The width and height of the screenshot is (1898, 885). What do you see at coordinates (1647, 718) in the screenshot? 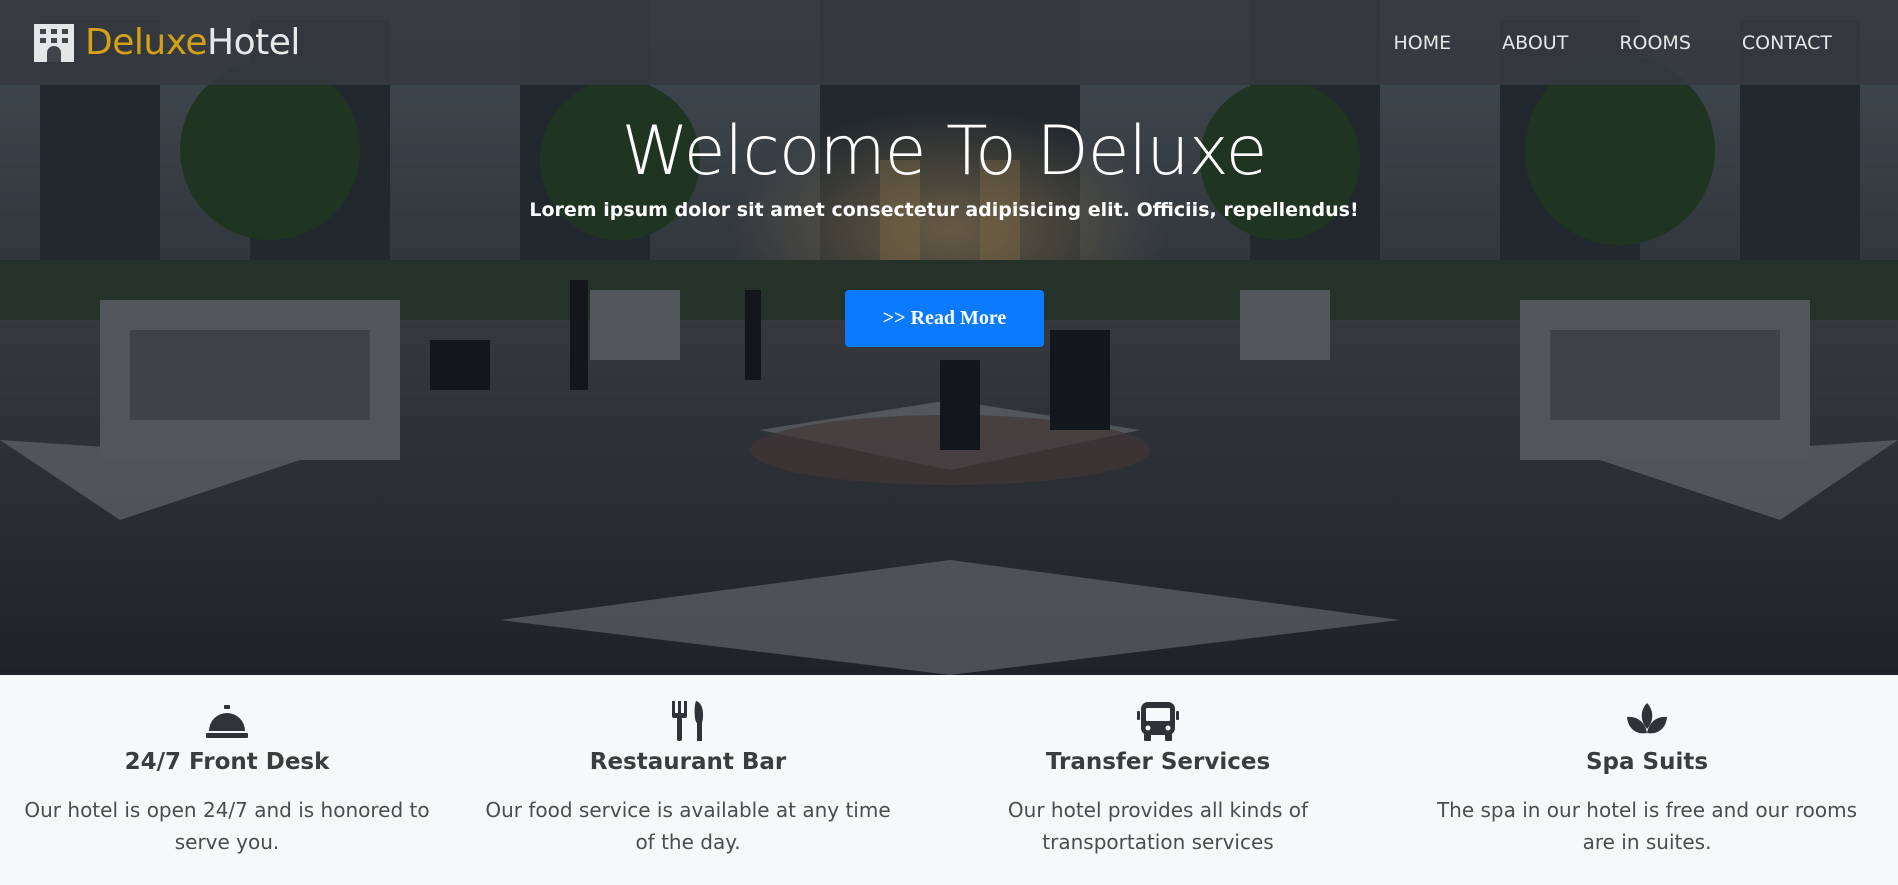
I see `spa-icon` at bounding box center [1647, 718].